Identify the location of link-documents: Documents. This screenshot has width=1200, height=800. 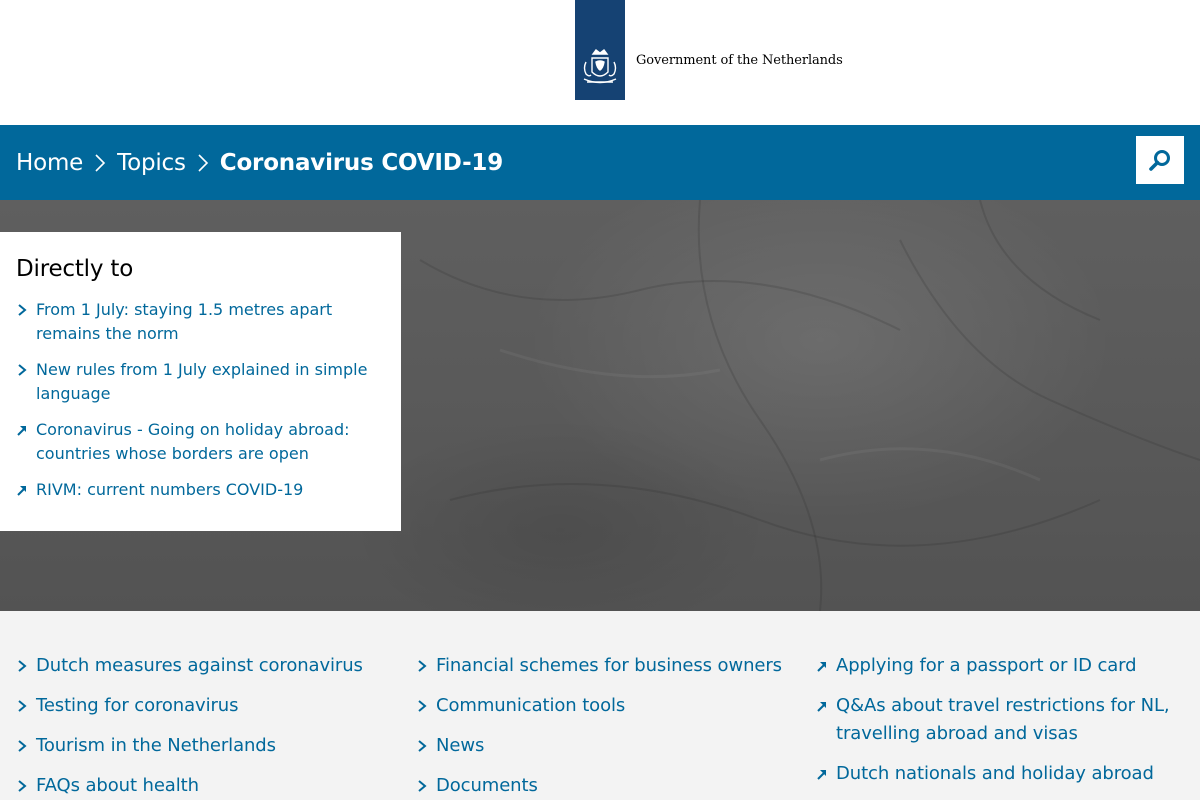
(621, 786).